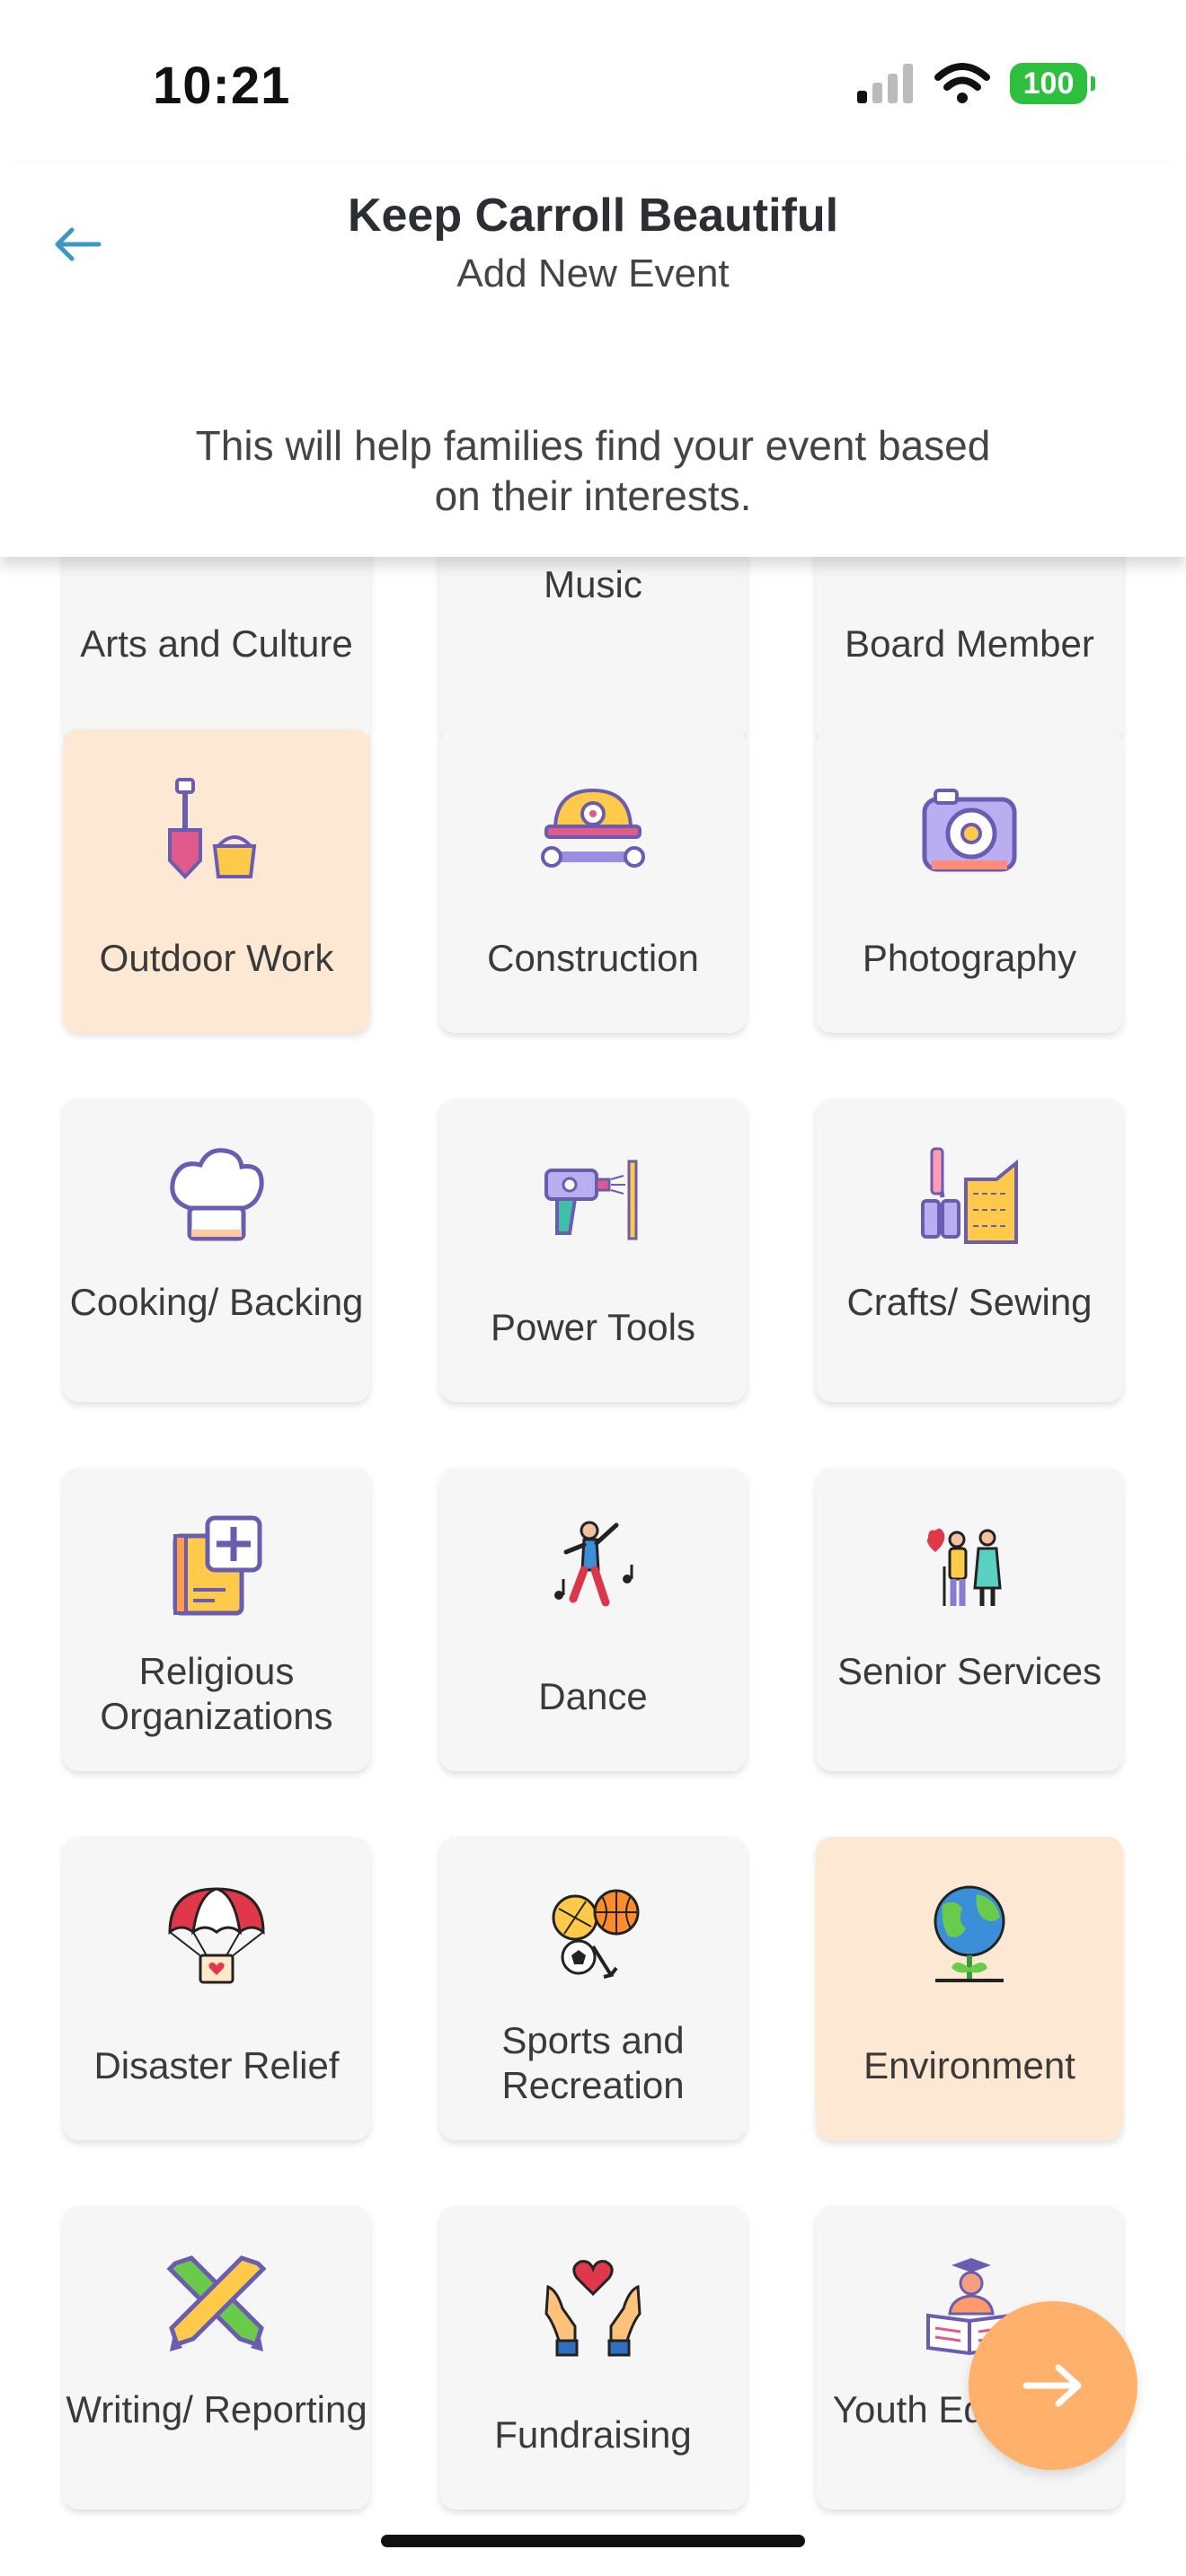  Describe the element at coordinates (593, 1619) in the screenshot. I see `tile-dance: Dance` at that location.